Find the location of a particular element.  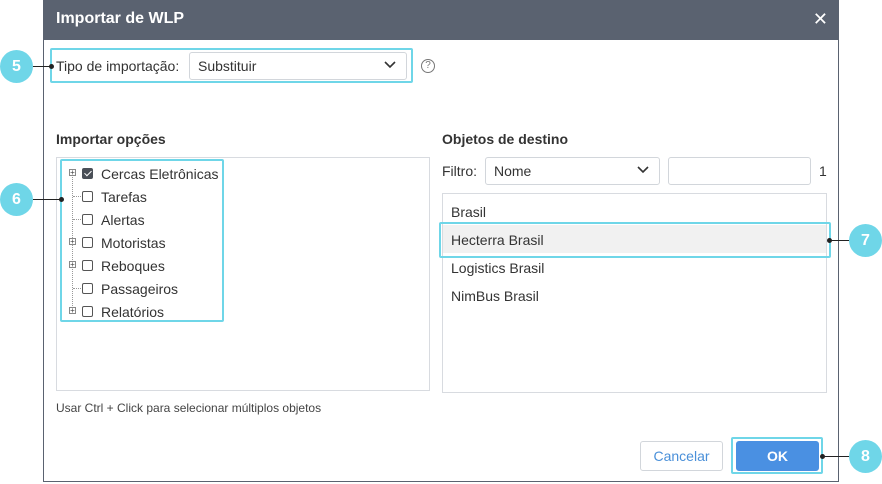

cancel-button: Cancelar is located at coordinates (681, 456).